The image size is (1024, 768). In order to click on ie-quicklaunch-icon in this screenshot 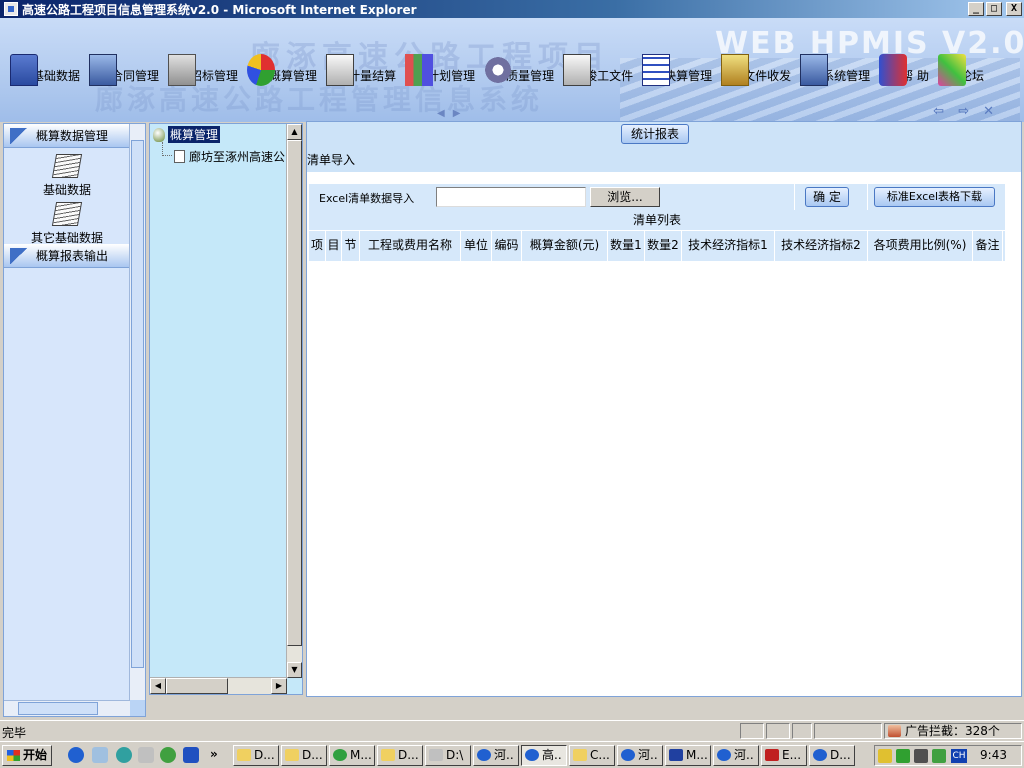, I will do `click(76, 755)`.